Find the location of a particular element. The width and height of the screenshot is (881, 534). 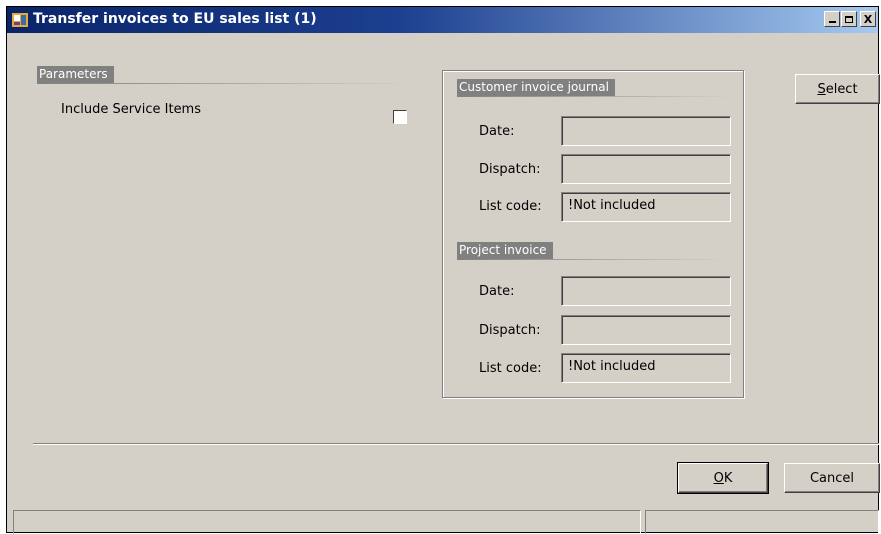

ok-button-label: OK is located at coordinates (723, 478).